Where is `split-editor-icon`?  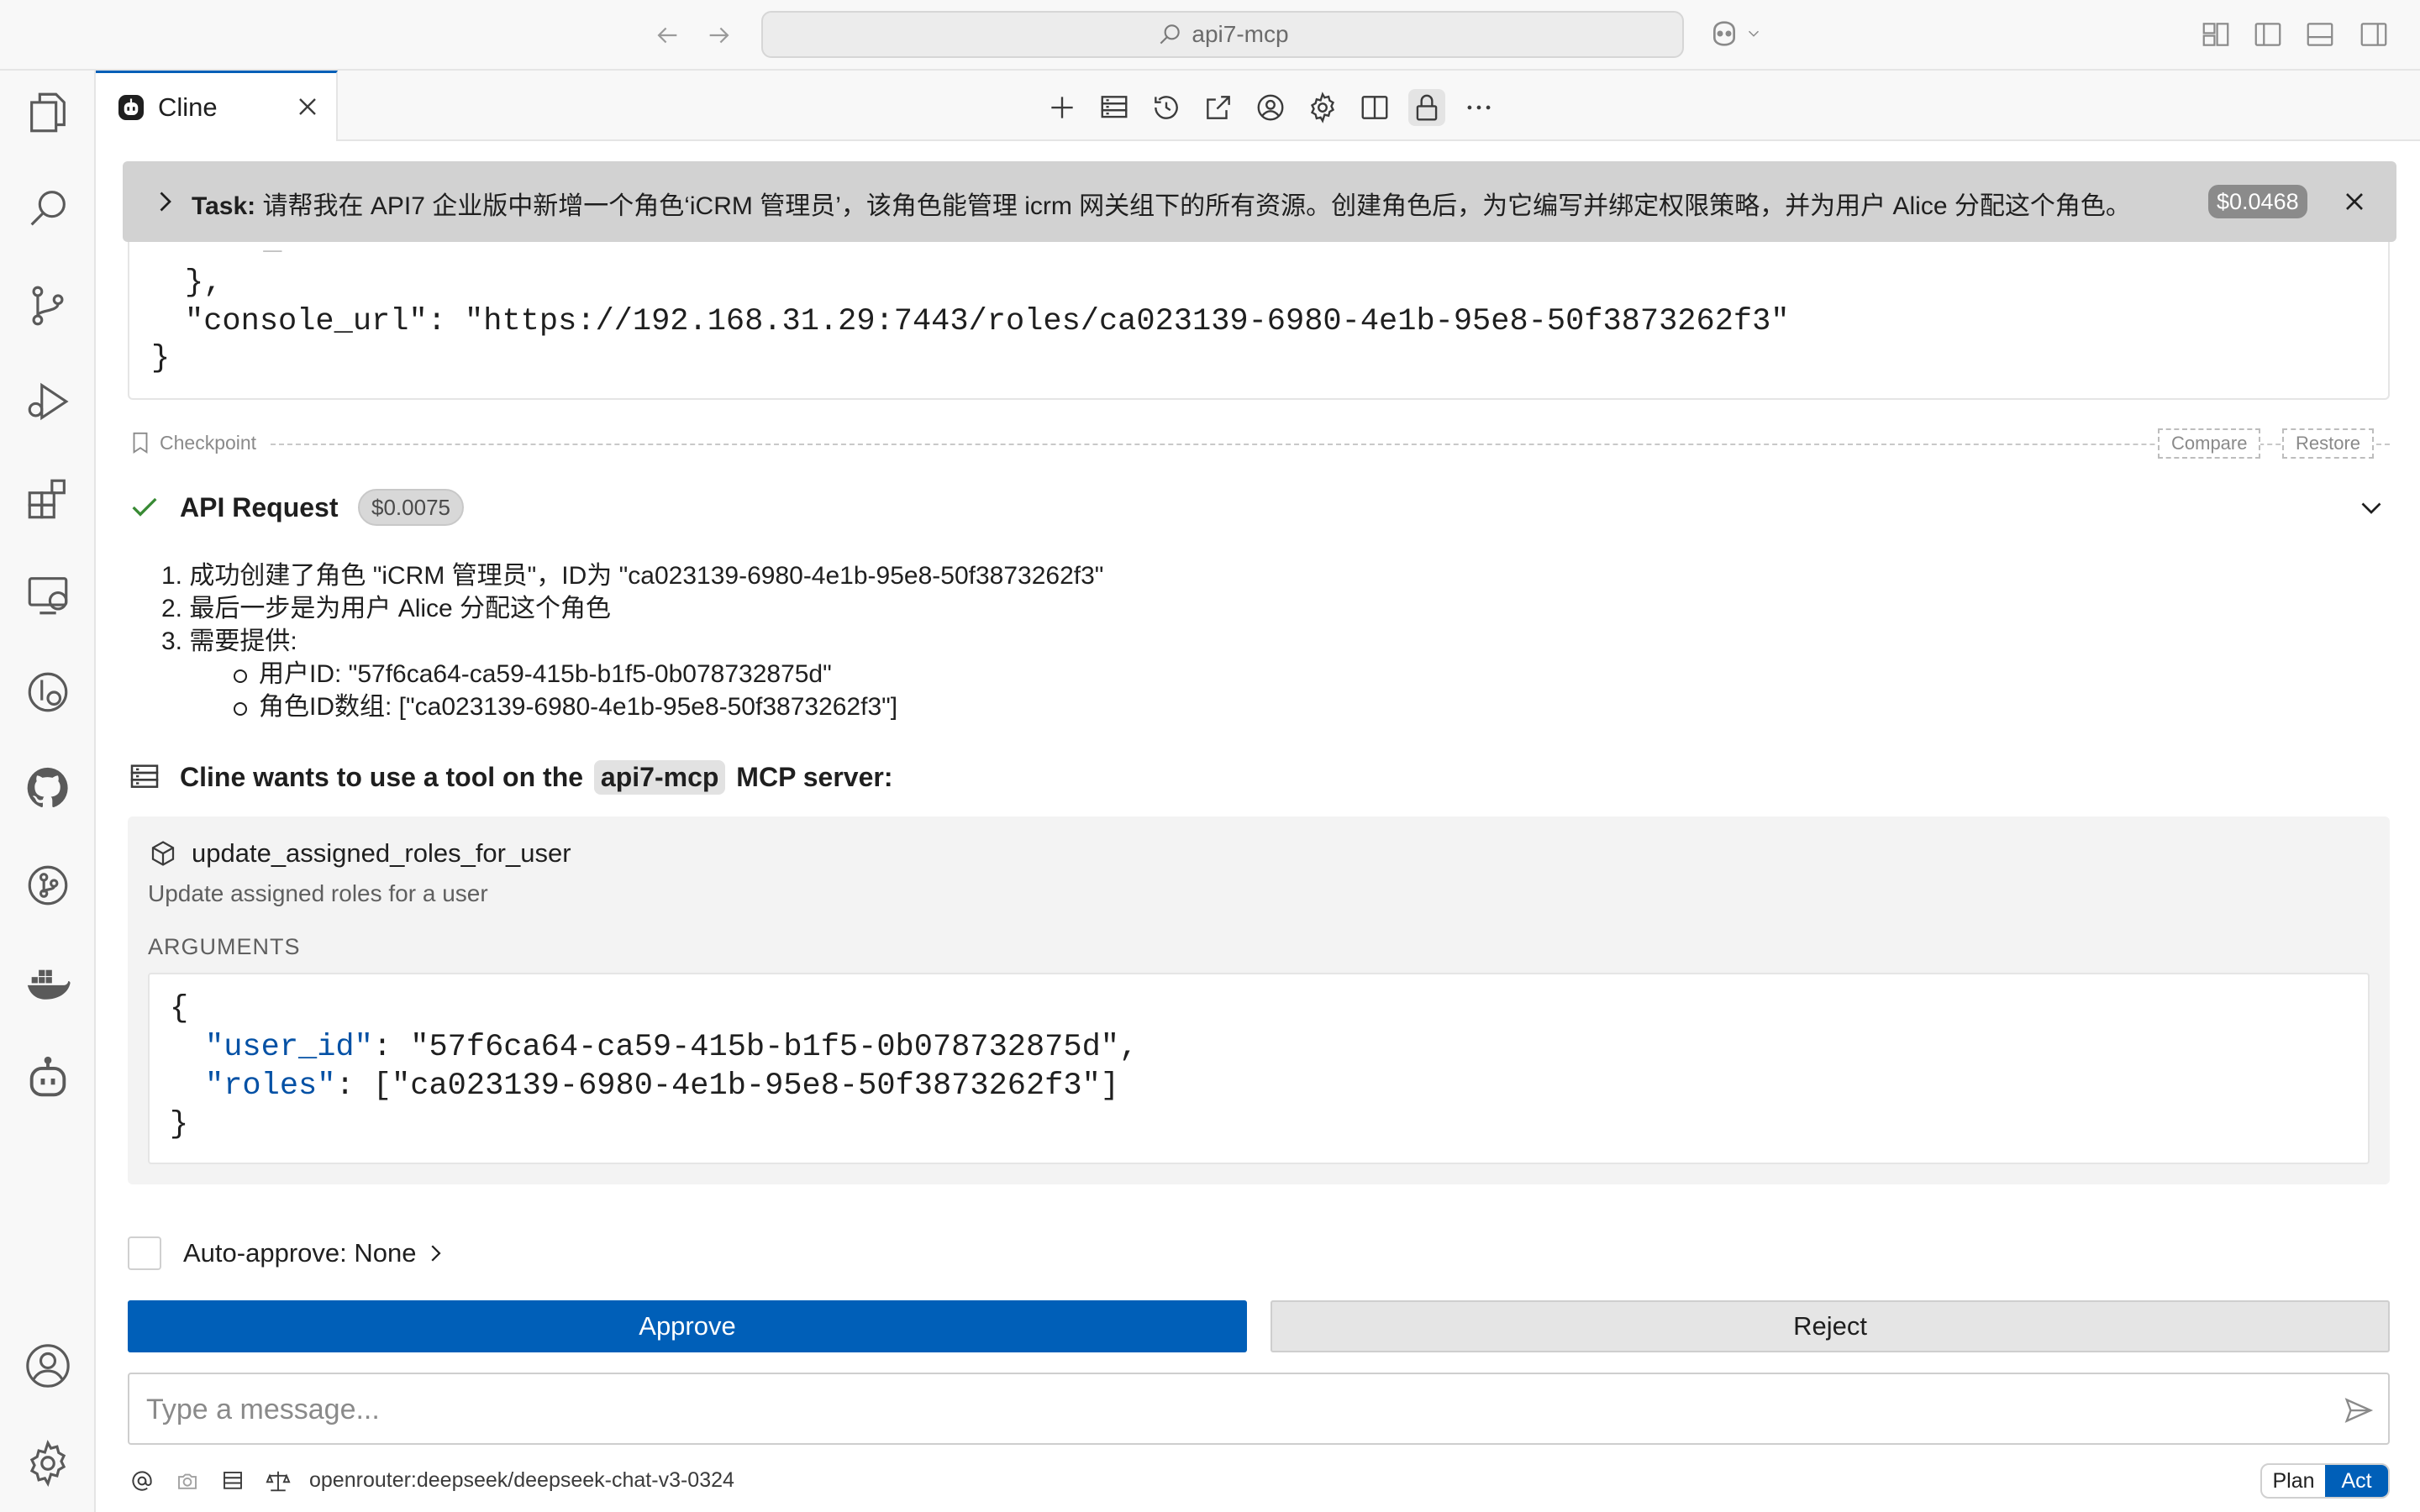 split-editor-icon is located at coordinates (1375, 107).